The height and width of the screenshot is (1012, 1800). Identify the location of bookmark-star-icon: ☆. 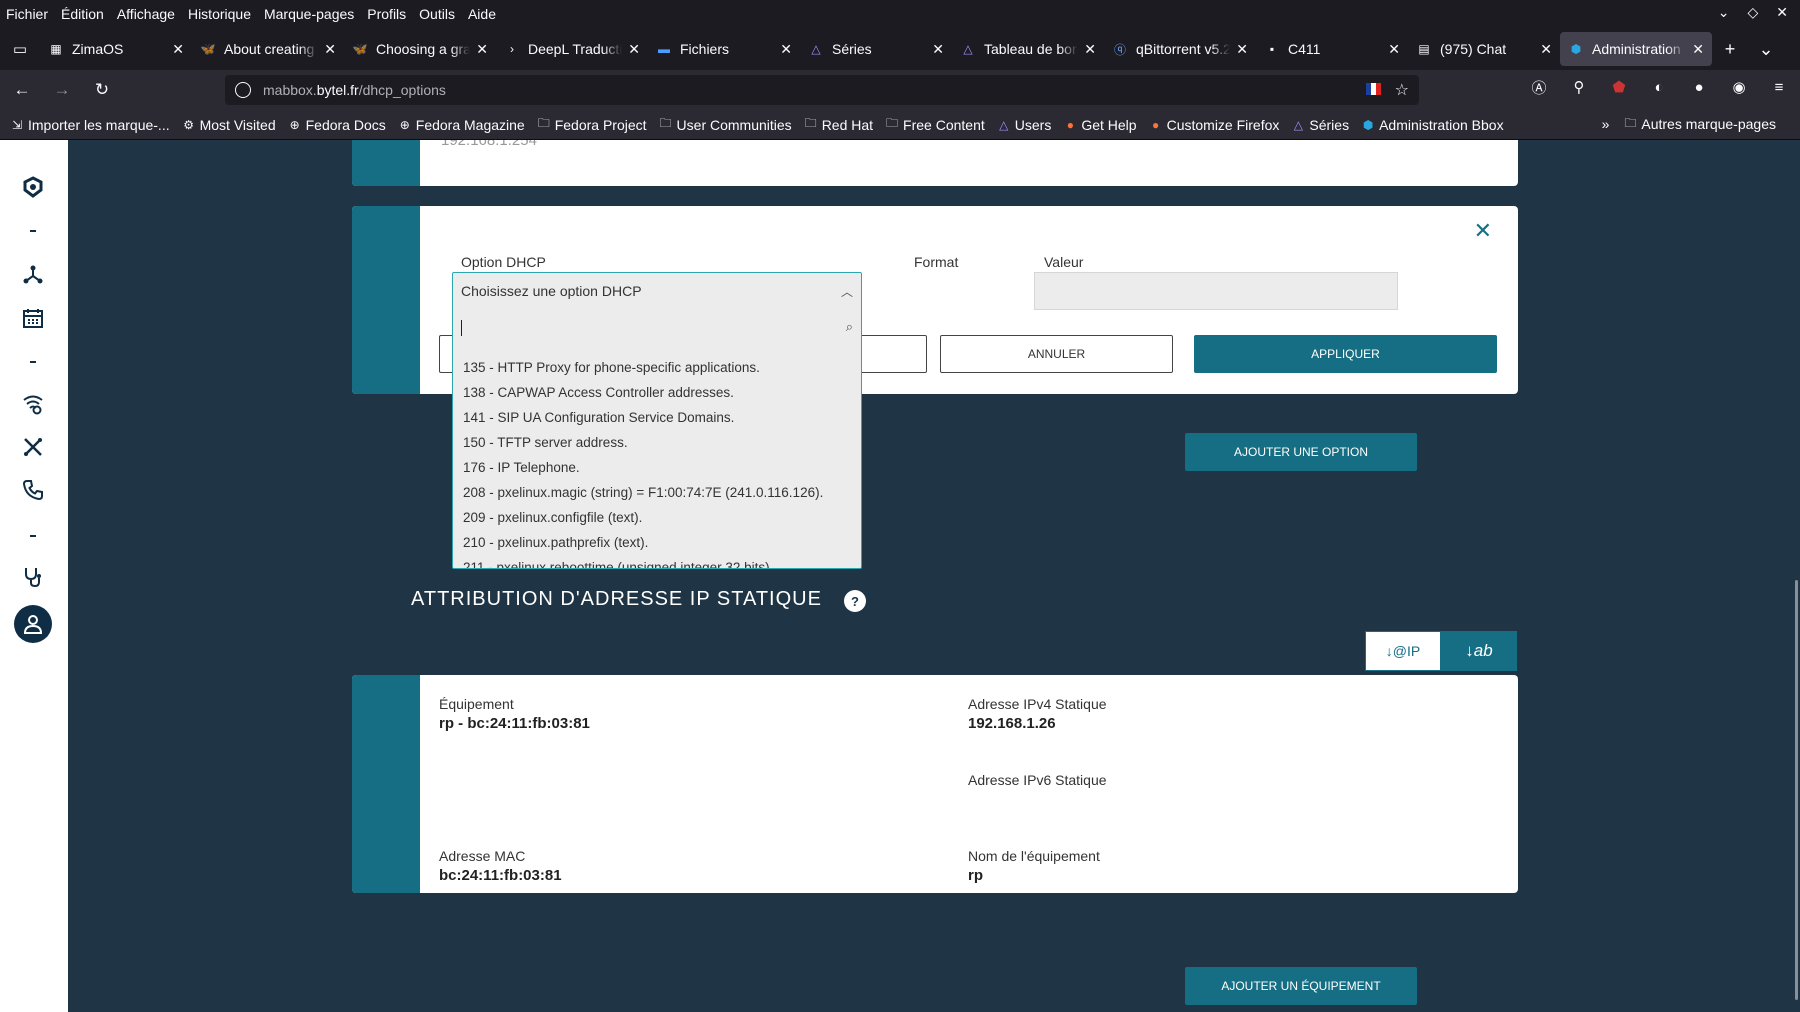
(1402, 90).